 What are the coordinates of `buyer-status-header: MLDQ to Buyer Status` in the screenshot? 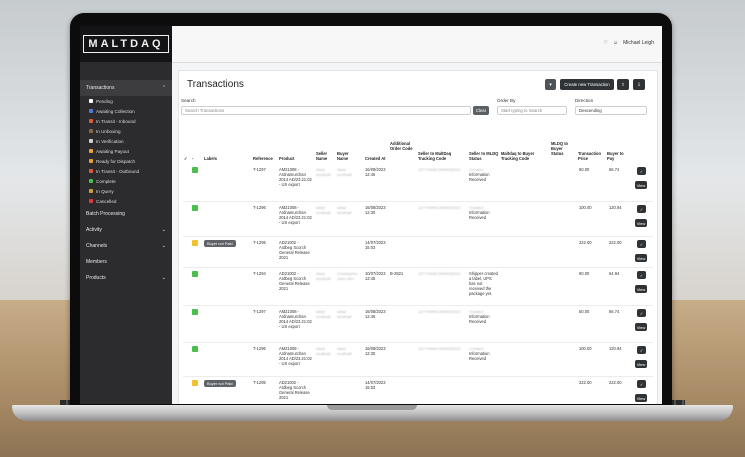 It's located at (560, 148).